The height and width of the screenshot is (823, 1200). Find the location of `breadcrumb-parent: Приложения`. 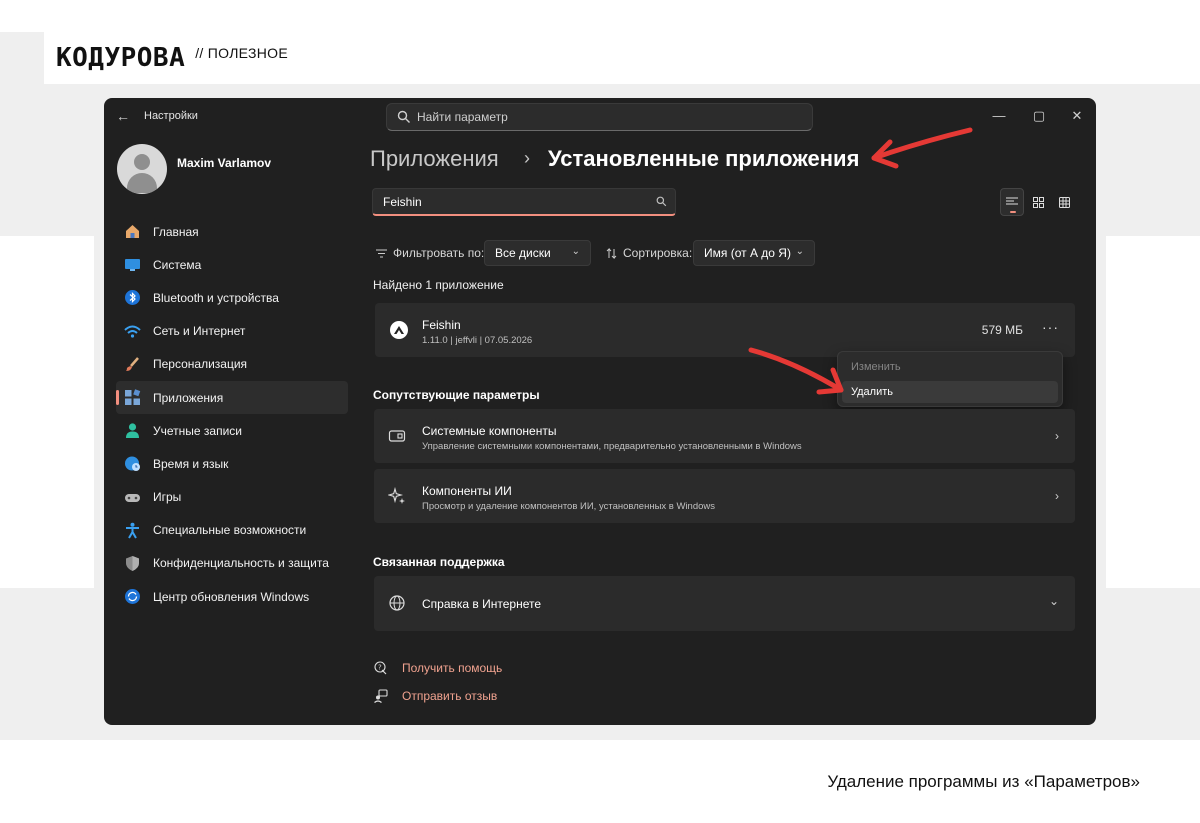

breadcrumb-parent: Приложения is located at coordinates (434, 159).